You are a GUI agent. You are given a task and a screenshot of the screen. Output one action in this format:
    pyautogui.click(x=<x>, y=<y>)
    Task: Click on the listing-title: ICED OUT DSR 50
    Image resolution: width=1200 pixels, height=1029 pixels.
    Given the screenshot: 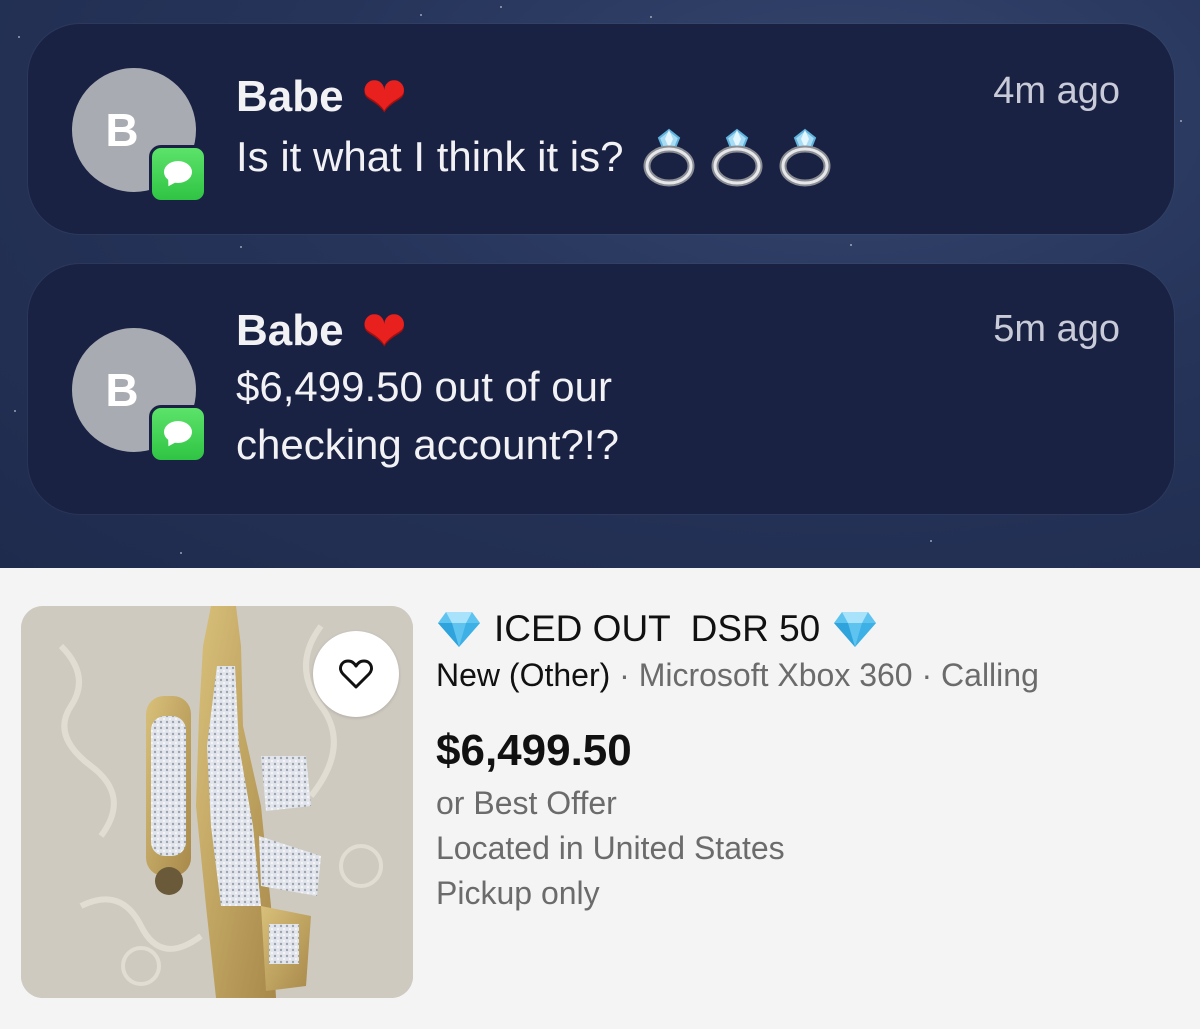 What is the action you would take?
    pyautogui.click(x=657, y=629)
    